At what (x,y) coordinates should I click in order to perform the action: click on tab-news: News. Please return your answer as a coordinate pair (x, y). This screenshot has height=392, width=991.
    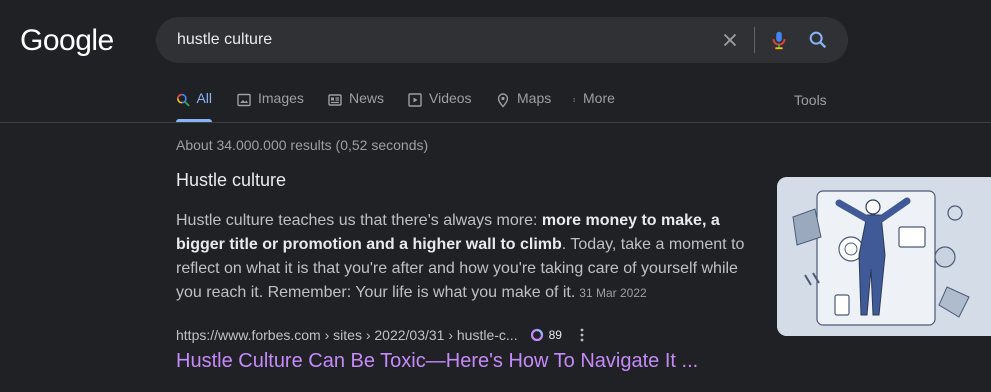
    Looking at the image, I should click on (355, 106).